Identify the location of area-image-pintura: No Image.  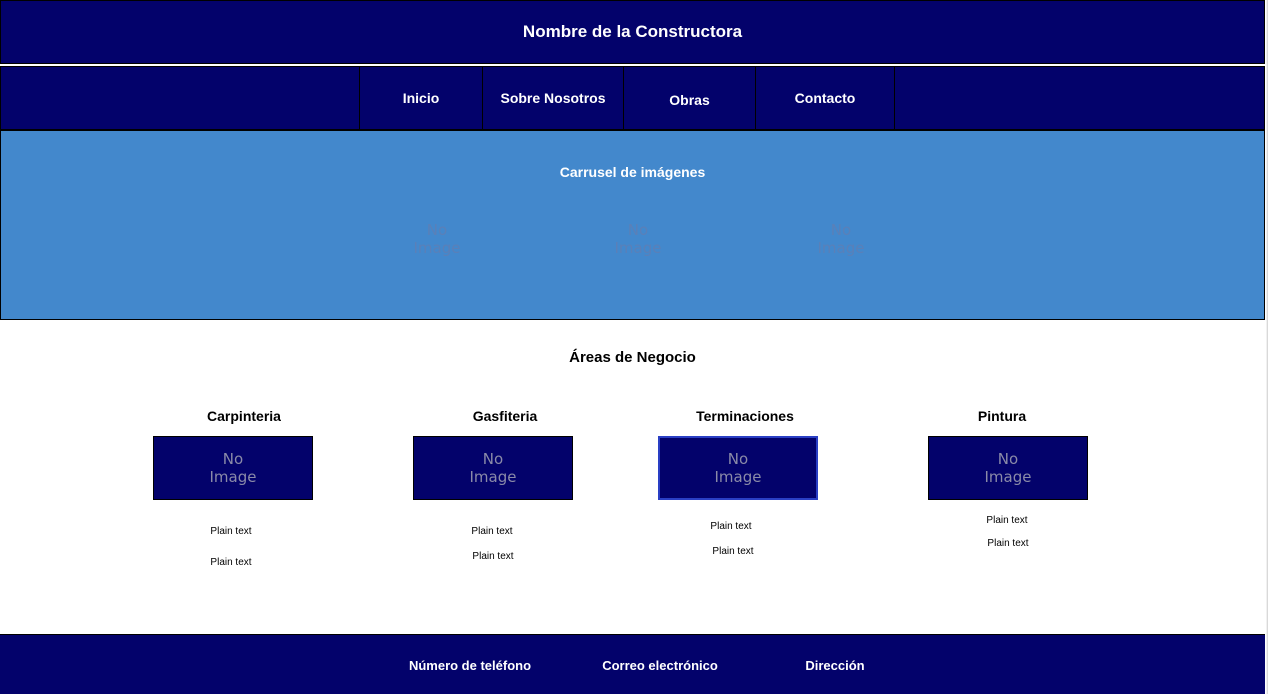
(1008, 468).